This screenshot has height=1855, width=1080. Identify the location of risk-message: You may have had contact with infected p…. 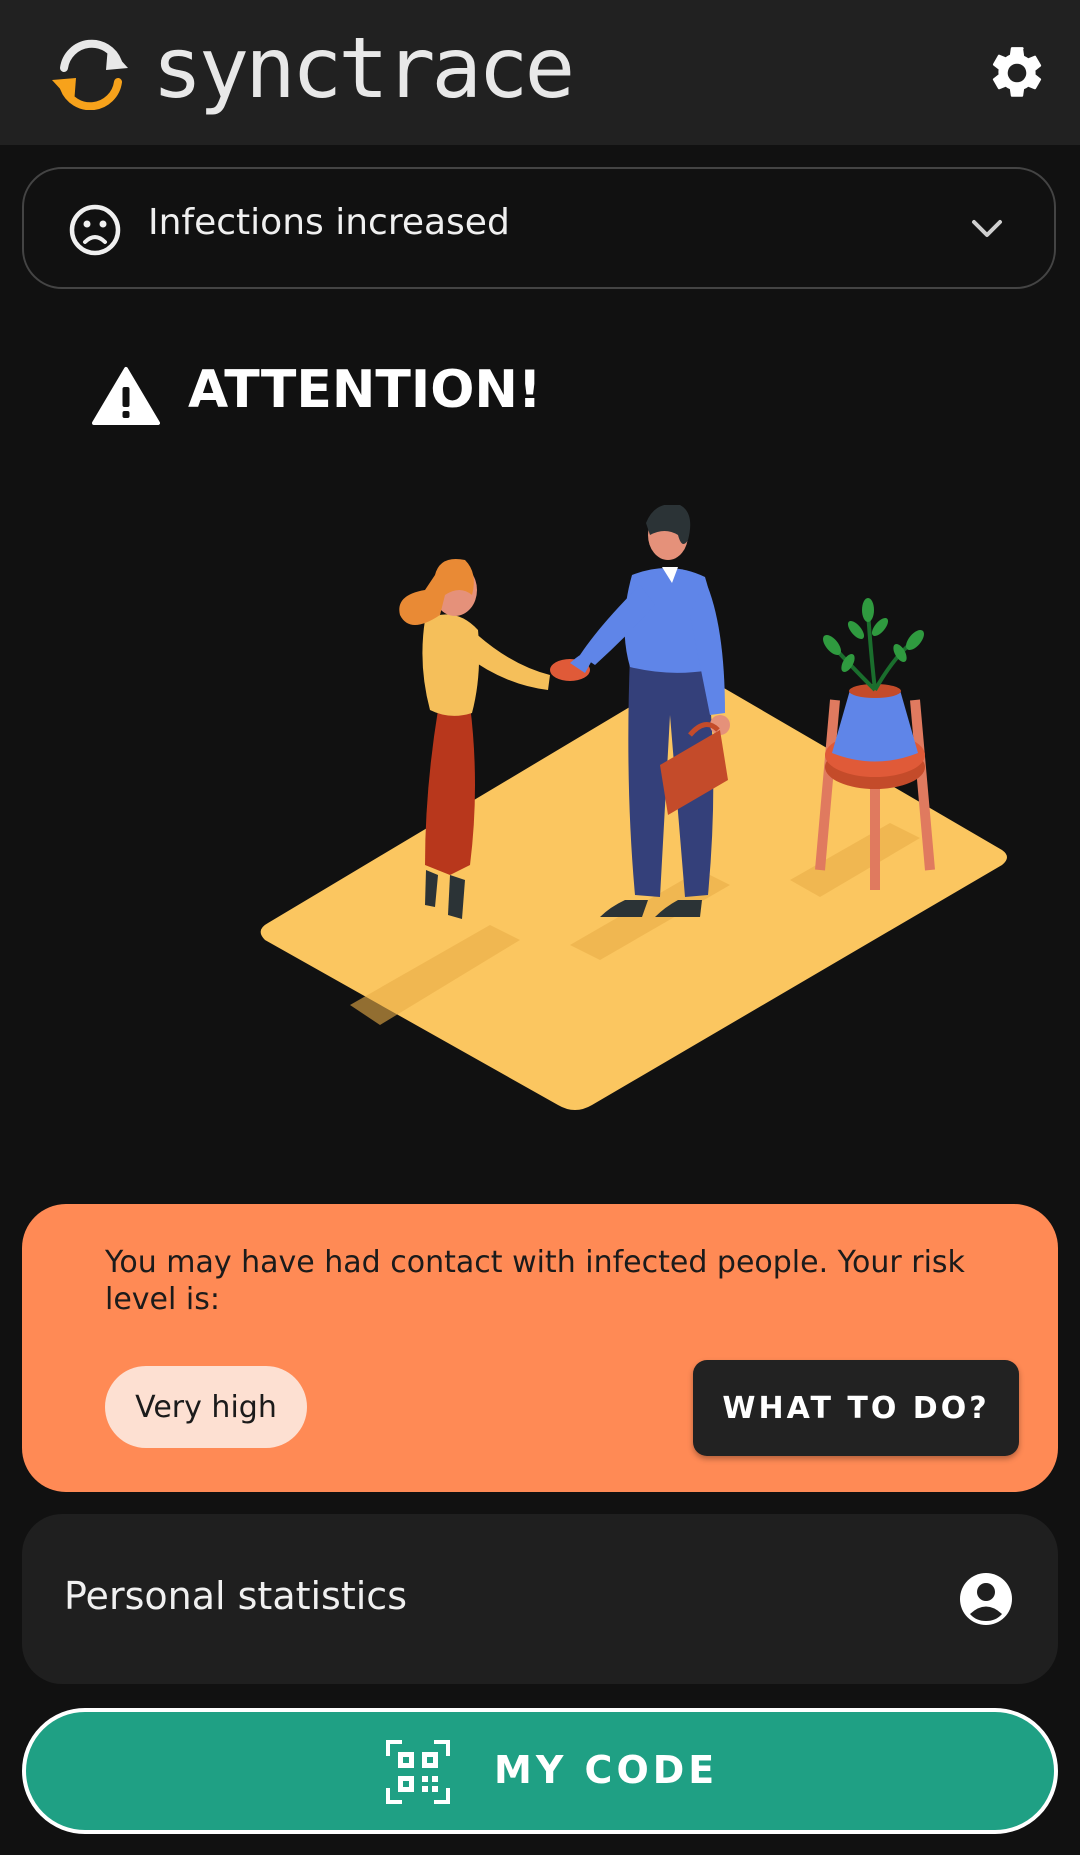
(535, 1281).